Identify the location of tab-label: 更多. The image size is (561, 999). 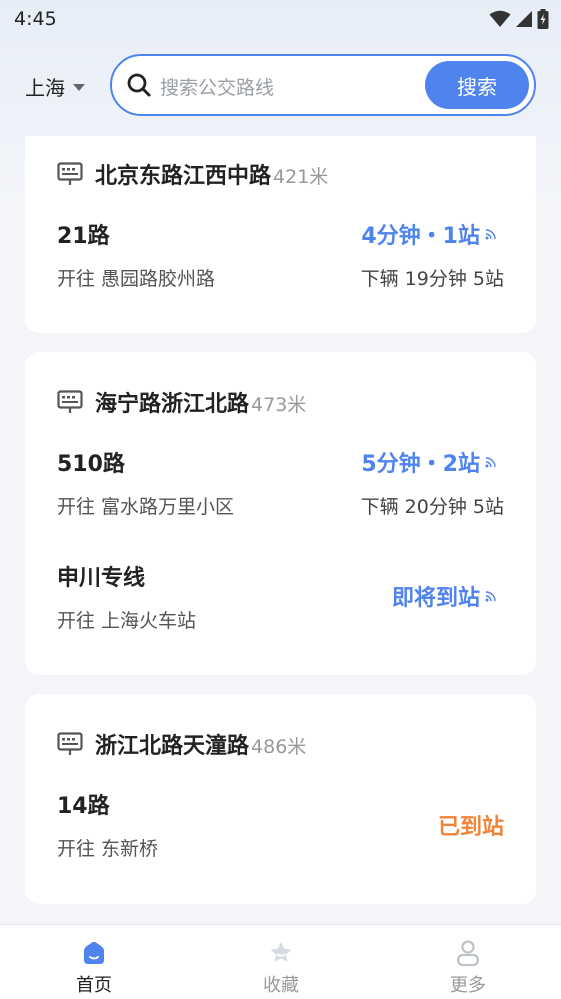
(468, 985).